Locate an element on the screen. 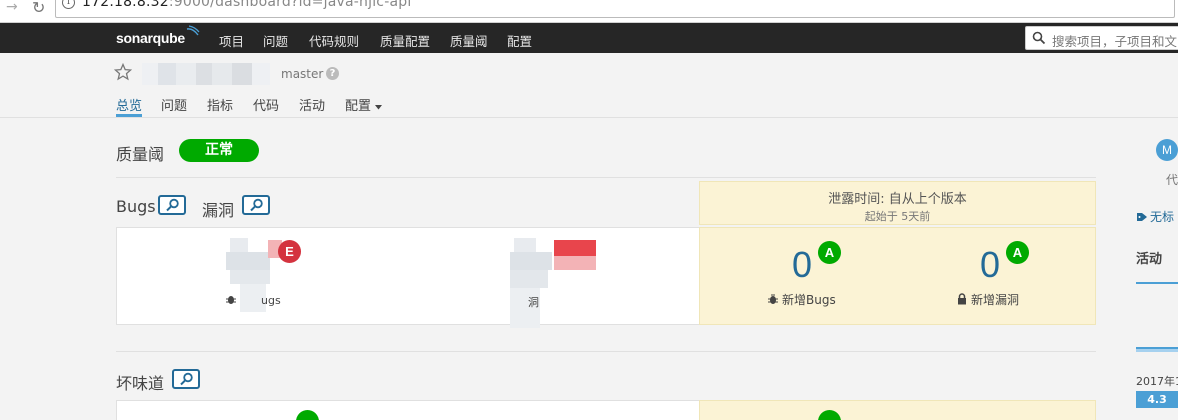 The image size is (1178, 420). tab-measures: 指标 is located at coordinates (220, 104).